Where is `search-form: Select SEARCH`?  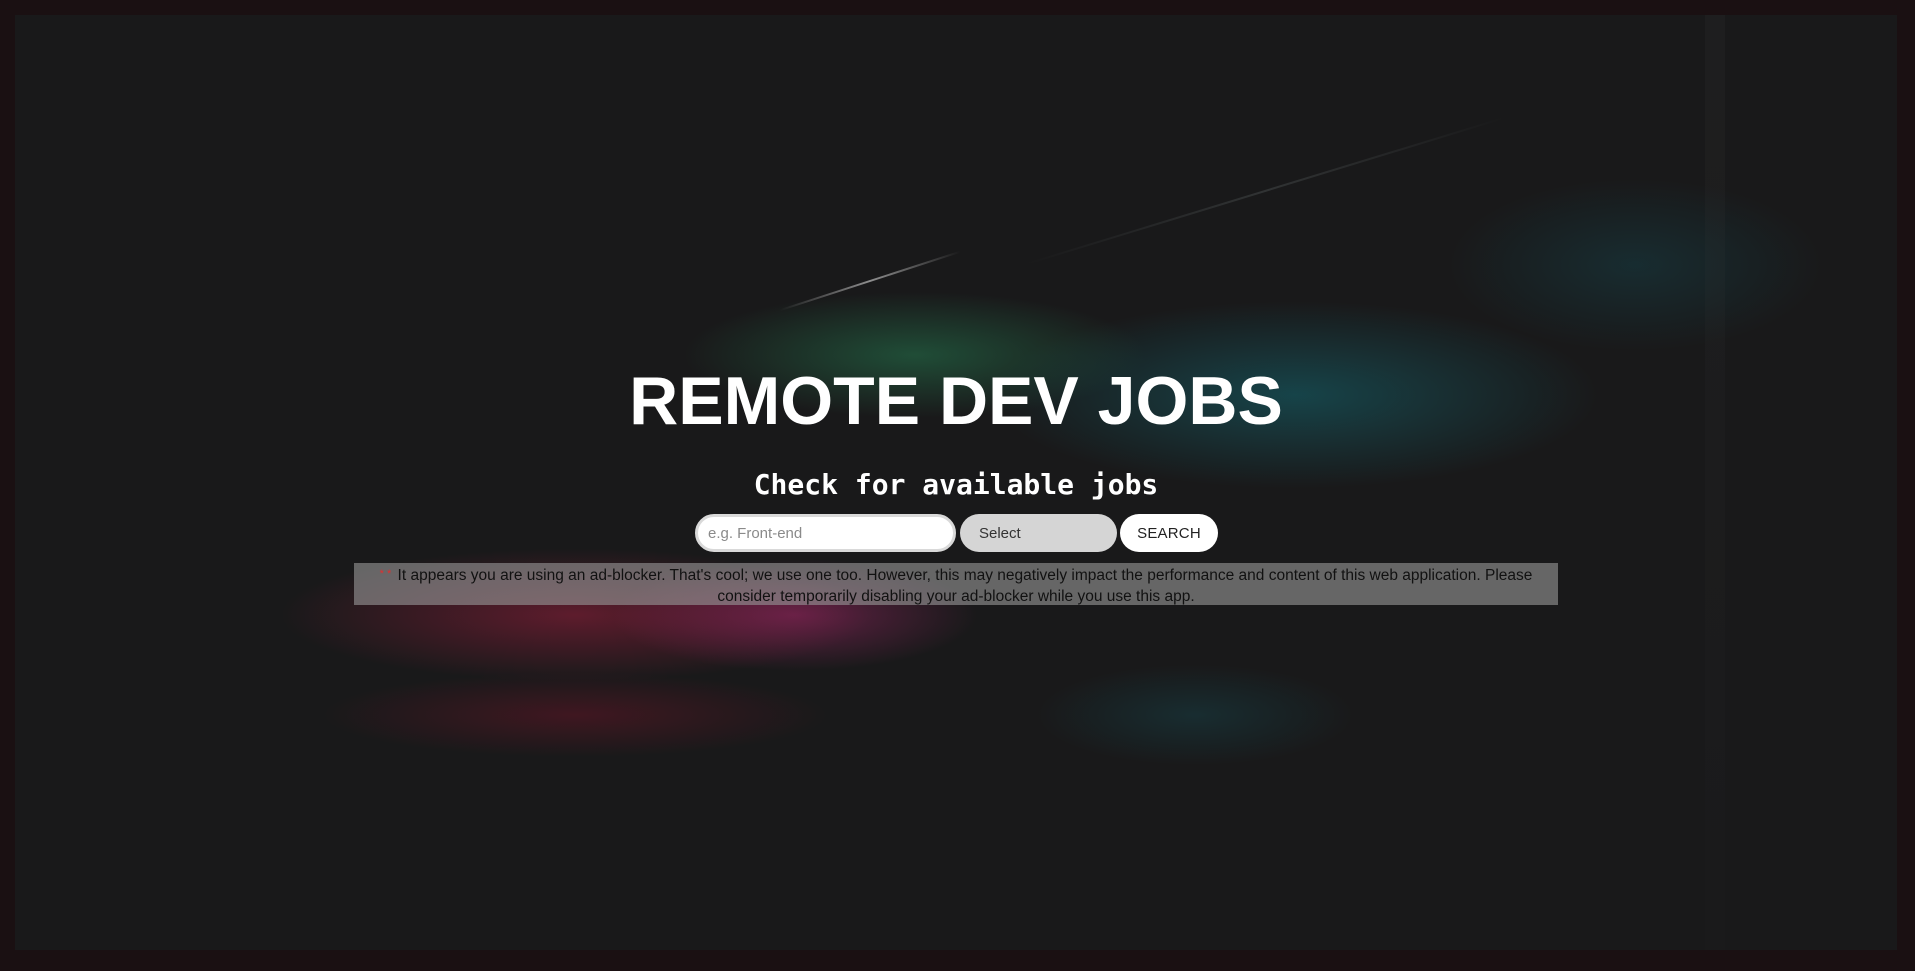
search-form: Select SEARCH is located at coordinates (956, 533).